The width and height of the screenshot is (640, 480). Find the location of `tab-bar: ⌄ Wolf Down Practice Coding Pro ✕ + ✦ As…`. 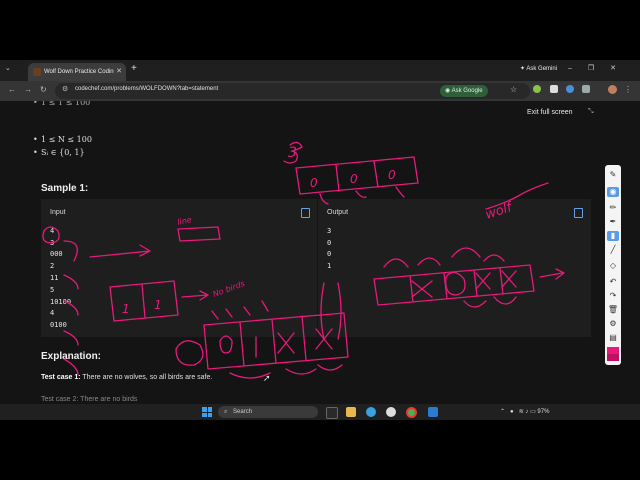

tab-bar: ⌄ Wolf Down Practice Coding Pro ✕ + ✦ As… is located at coordinates (320, 70).